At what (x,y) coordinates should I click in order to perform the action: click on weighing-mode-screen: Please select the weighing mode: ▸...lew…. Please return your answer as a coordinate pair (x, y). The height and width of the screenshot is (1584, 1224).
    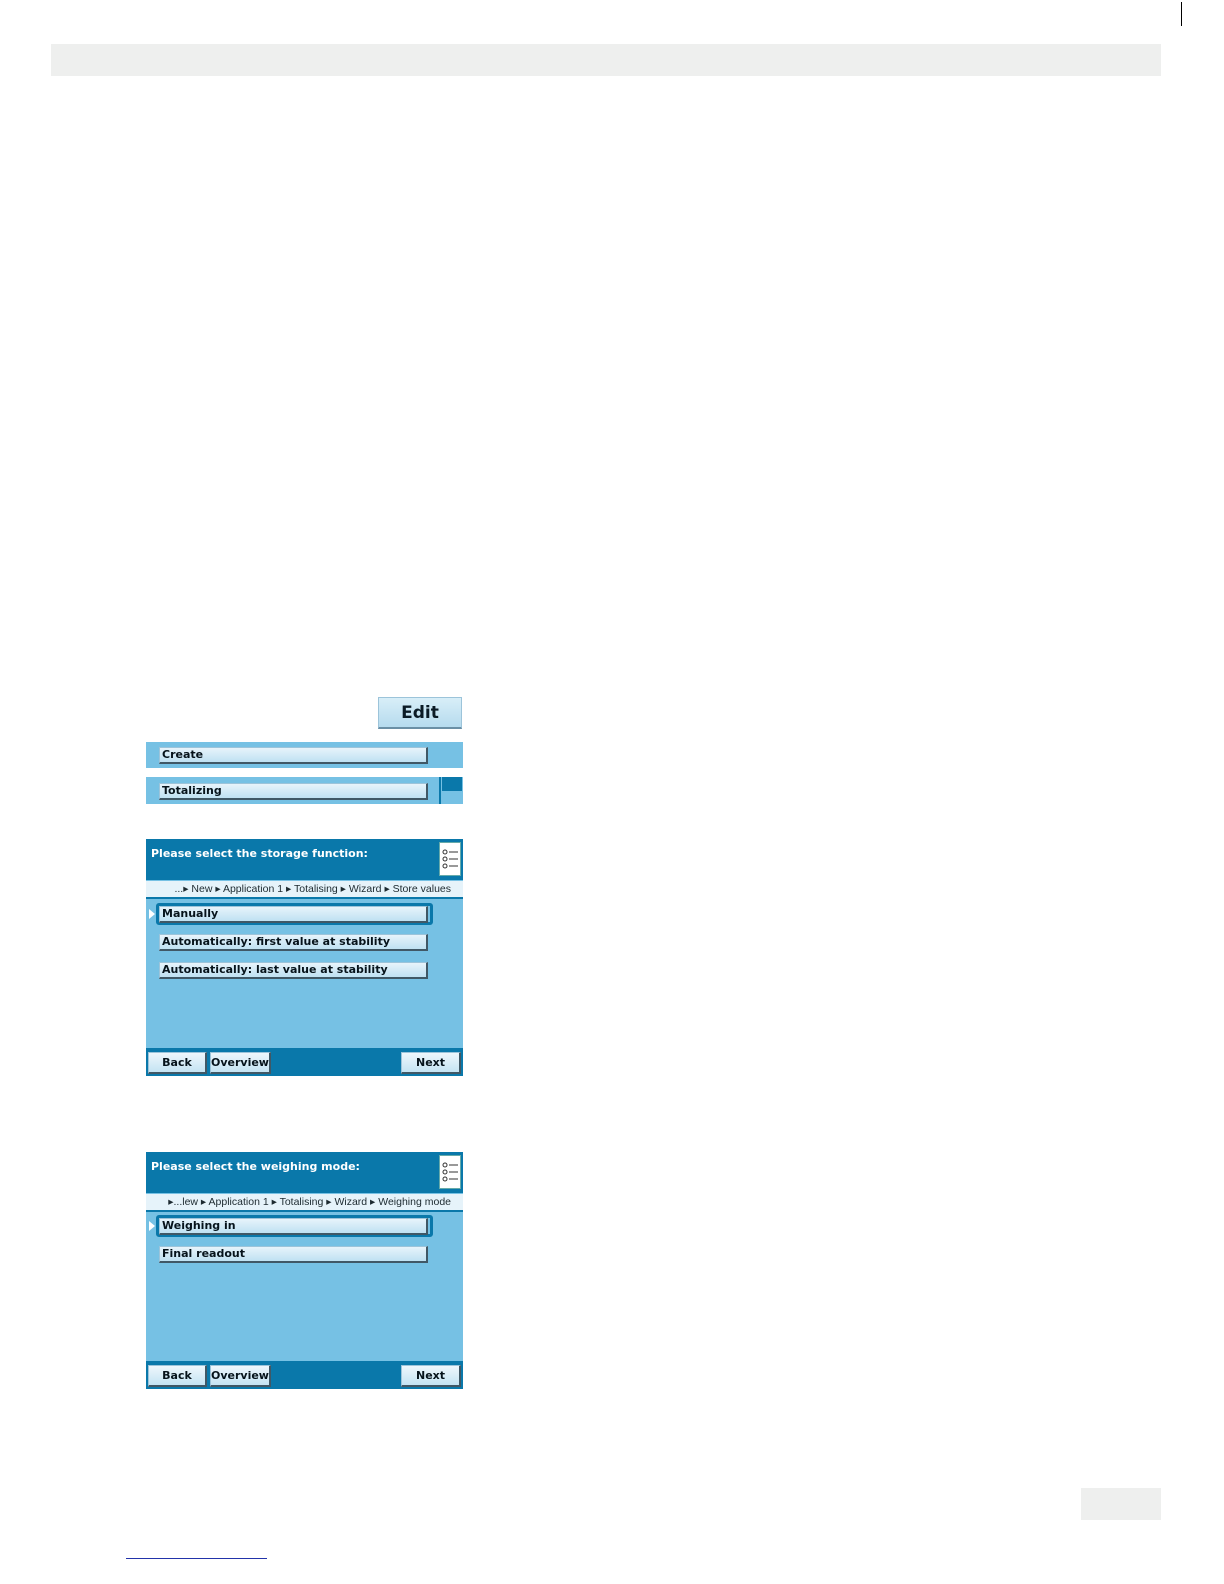
    Looking at the image, I should click on (304, 1270).